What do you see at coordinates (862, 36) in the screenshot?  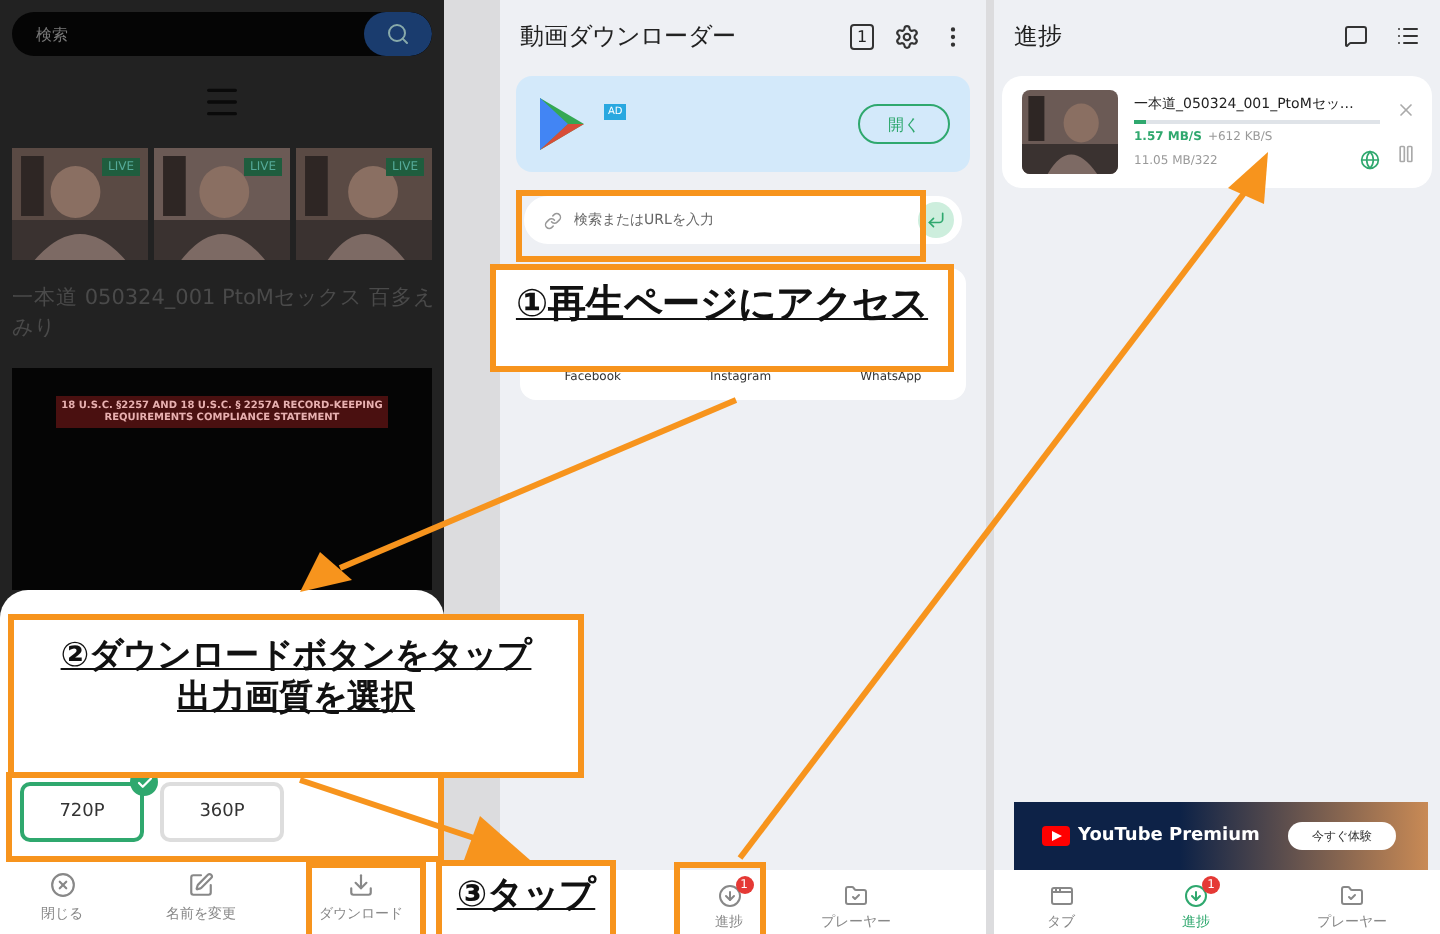 I see `tab-count: 1` at bounding box center [862, 36].